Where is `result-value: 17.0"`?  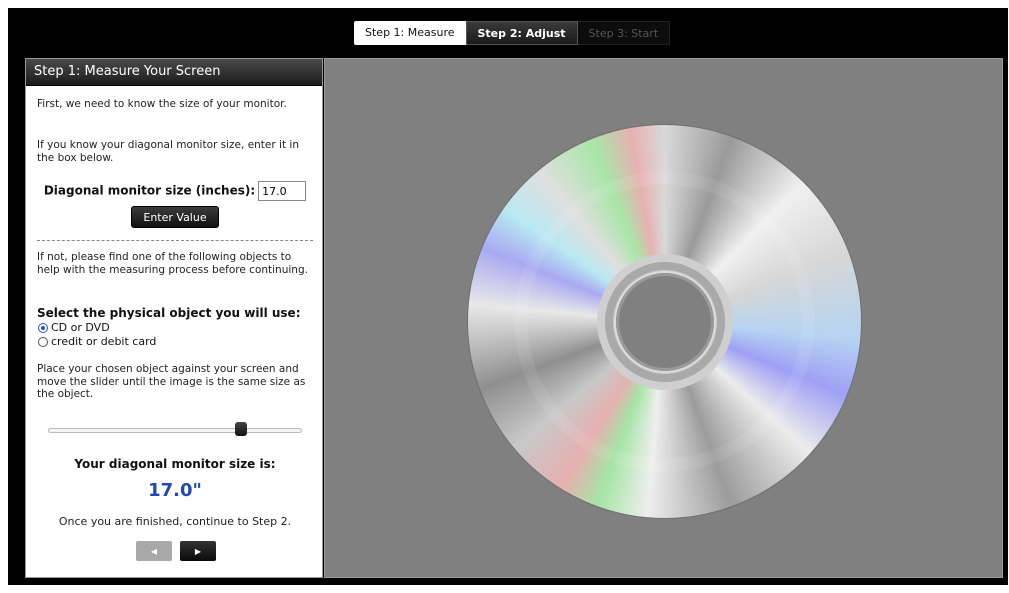 result-value: 17.0" is located at coordinates (175, 490).